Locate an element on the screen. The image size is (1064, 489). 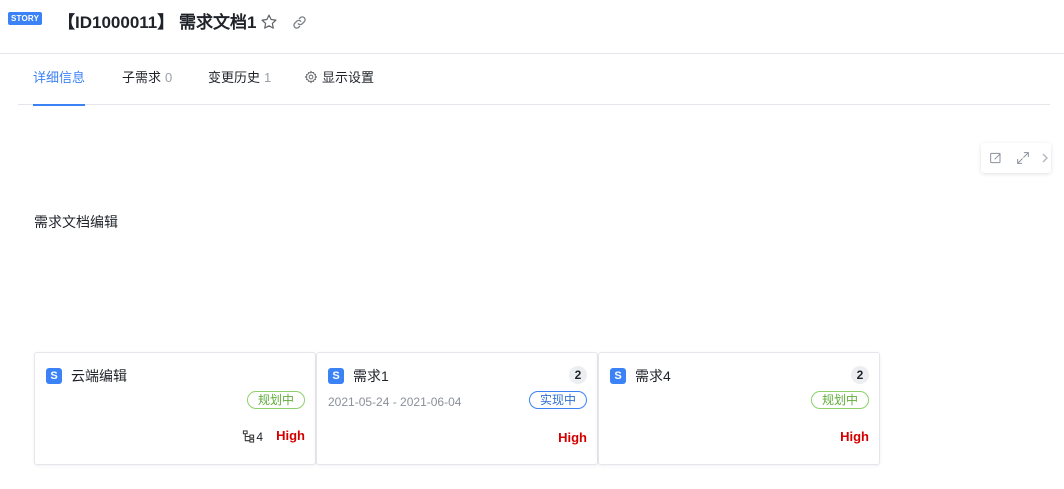
story-card: S 云端编辑 规划中 4 High is located at coordinates (175, 408).